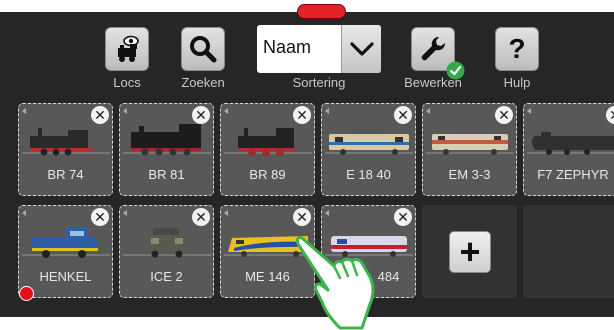 The height and width of the screenshot is (330, 614). I want to click on loco-tile-em33: ✕ EM 3-3, so click(469, 149).